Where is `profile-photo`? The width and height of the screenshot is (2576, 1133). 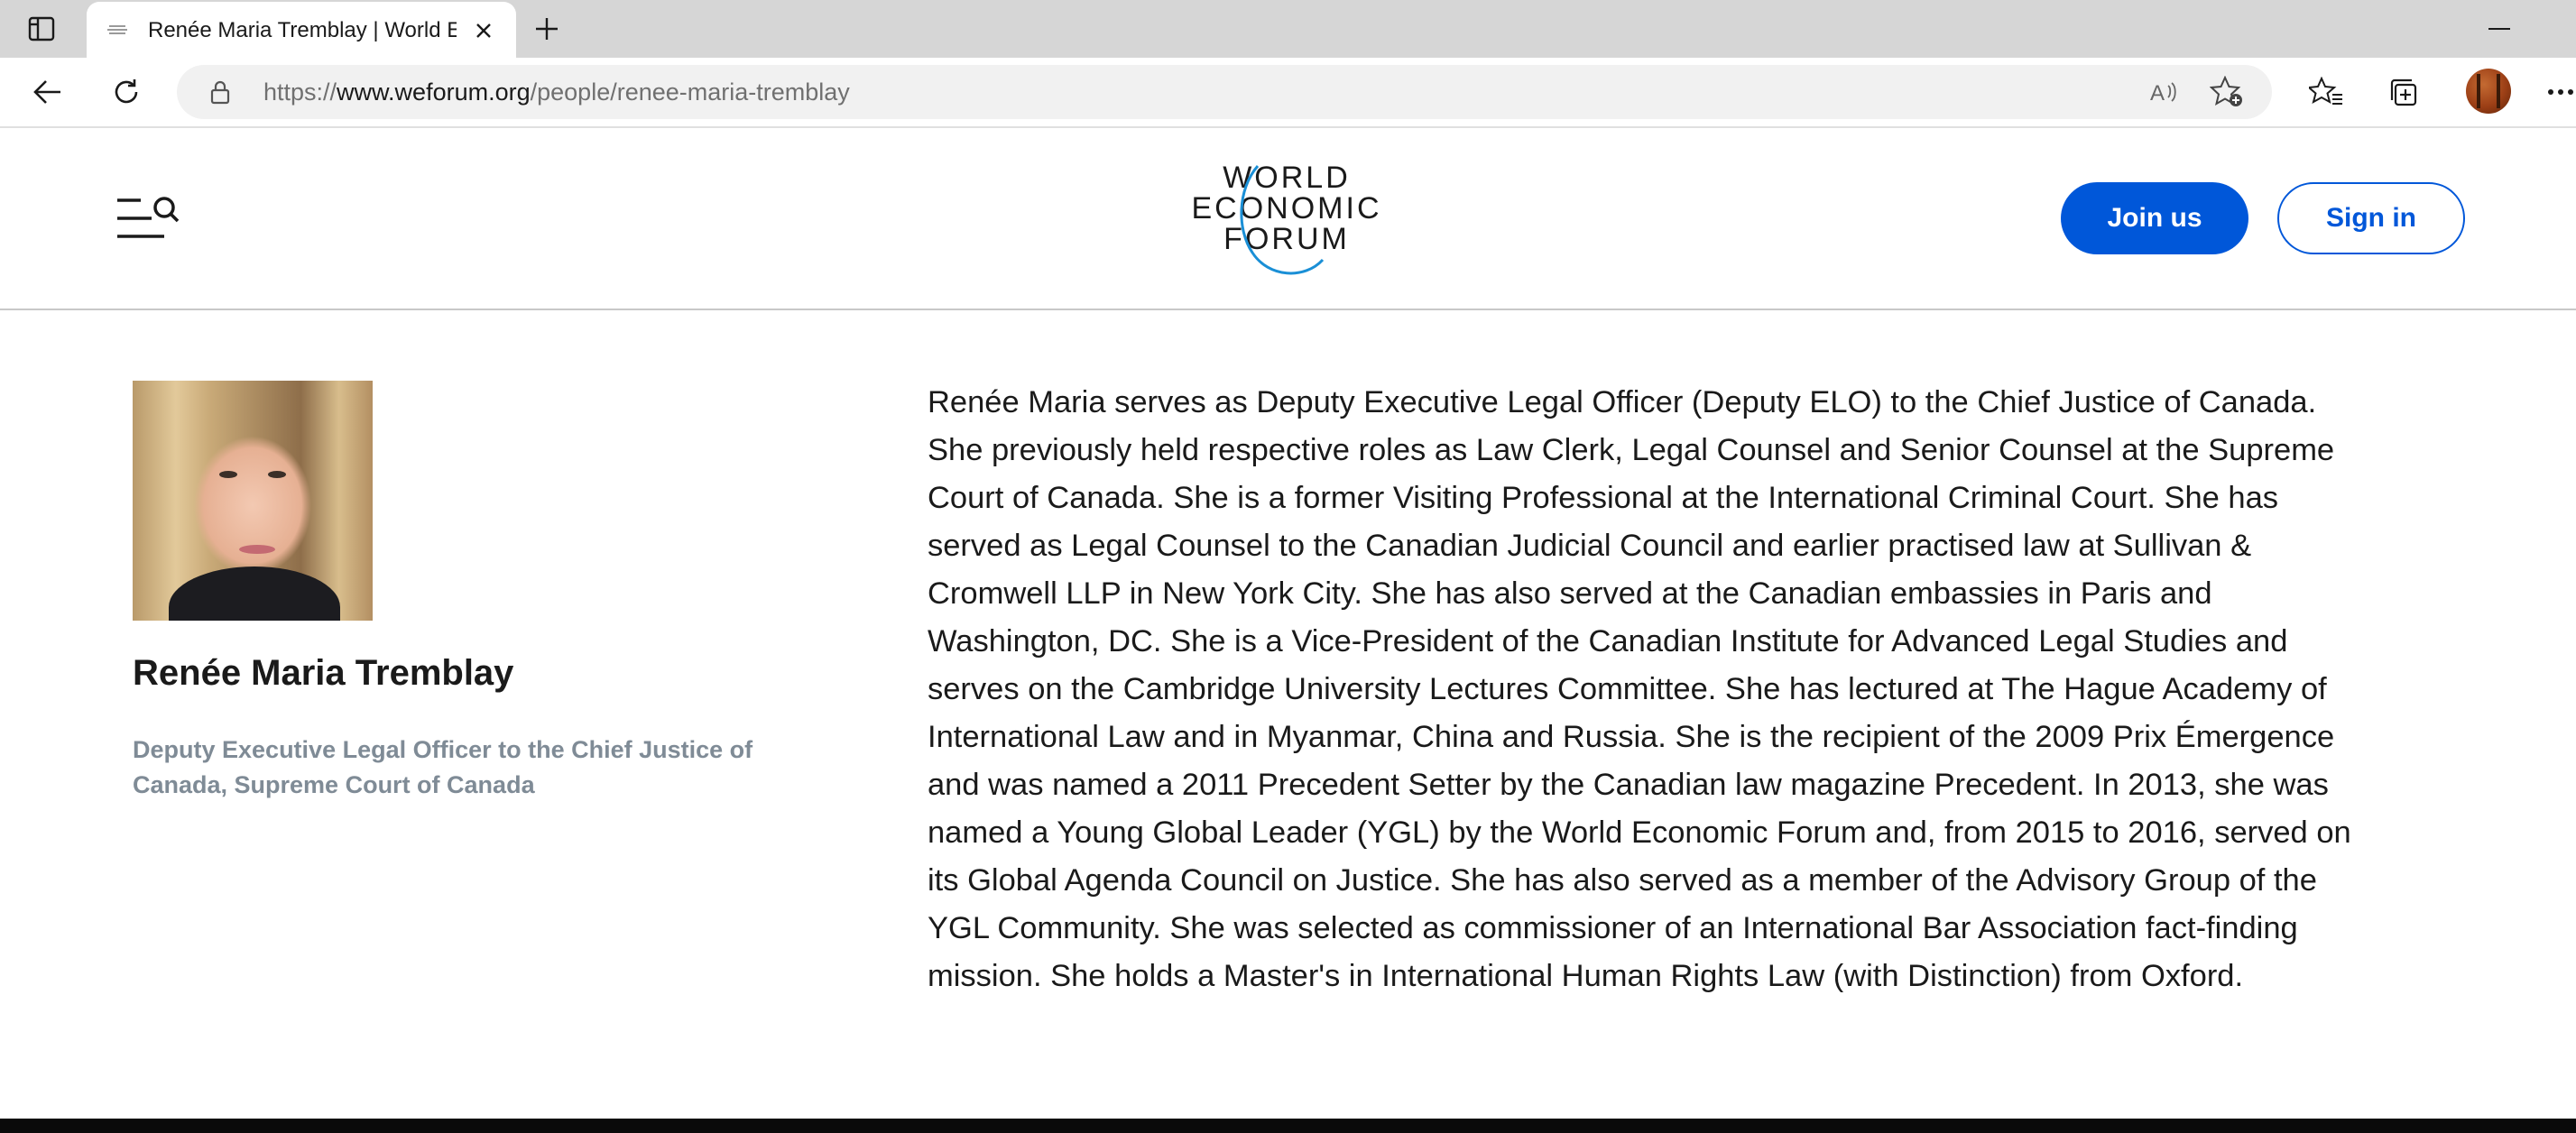
profile-photo is located at coordinates (253, 501).